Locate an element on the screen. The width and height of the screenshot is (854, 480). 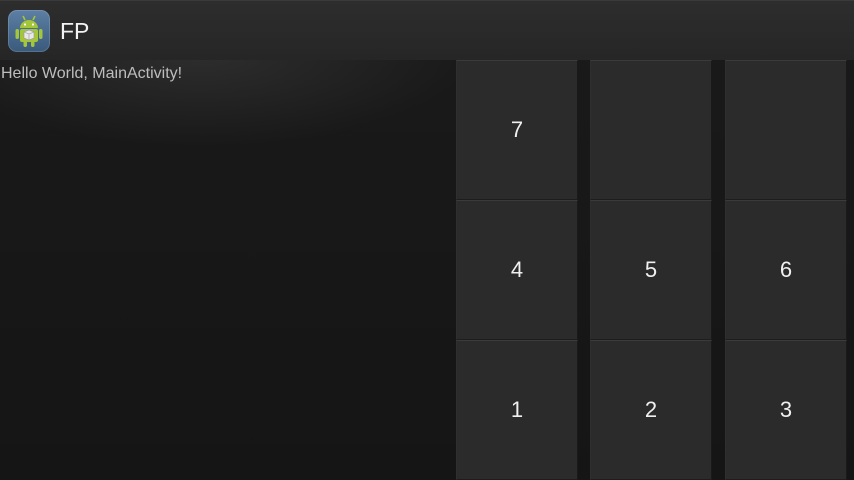
key-4: 4 is located at coordinates (517, 270).